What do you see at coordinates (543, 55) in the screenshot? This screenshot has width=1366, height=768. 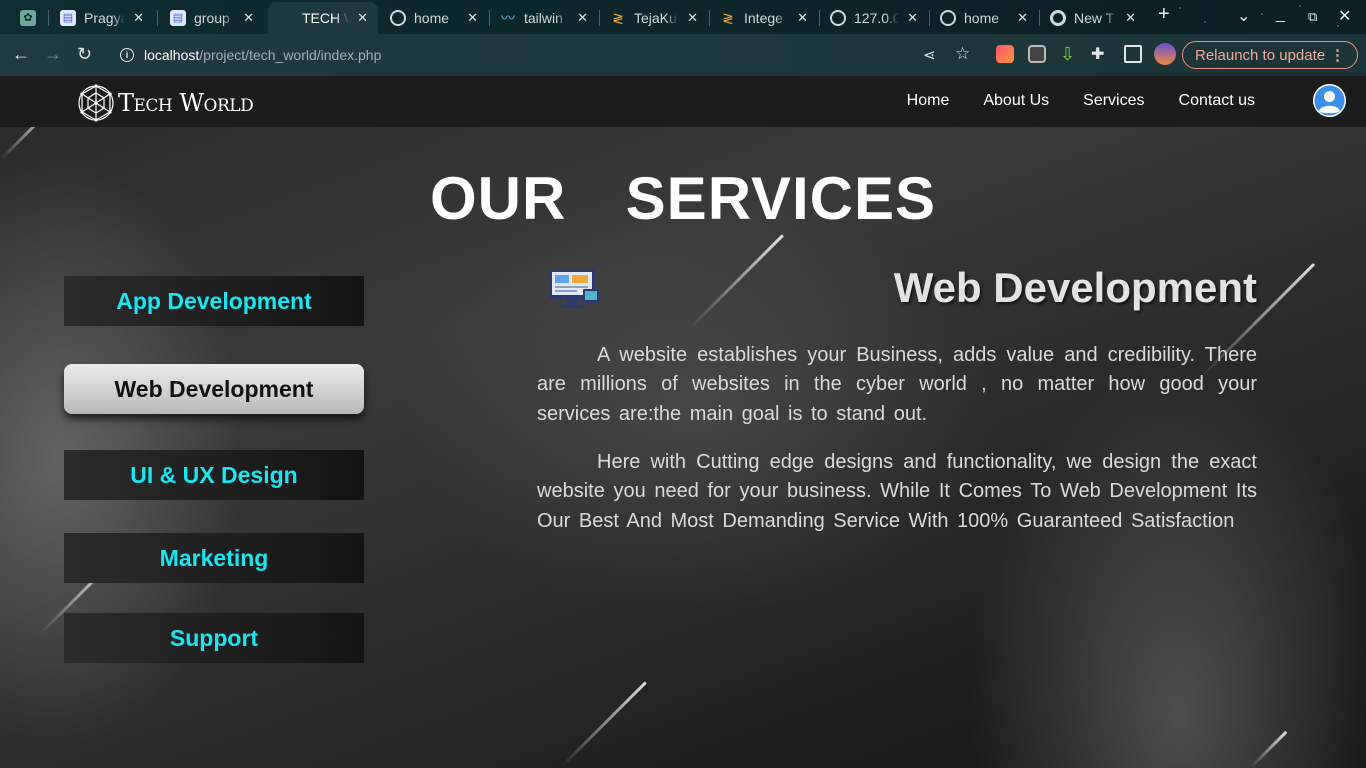 I see `address-bar: i localhost/project/tech_world/index.php` at bounding box center [543, 55].